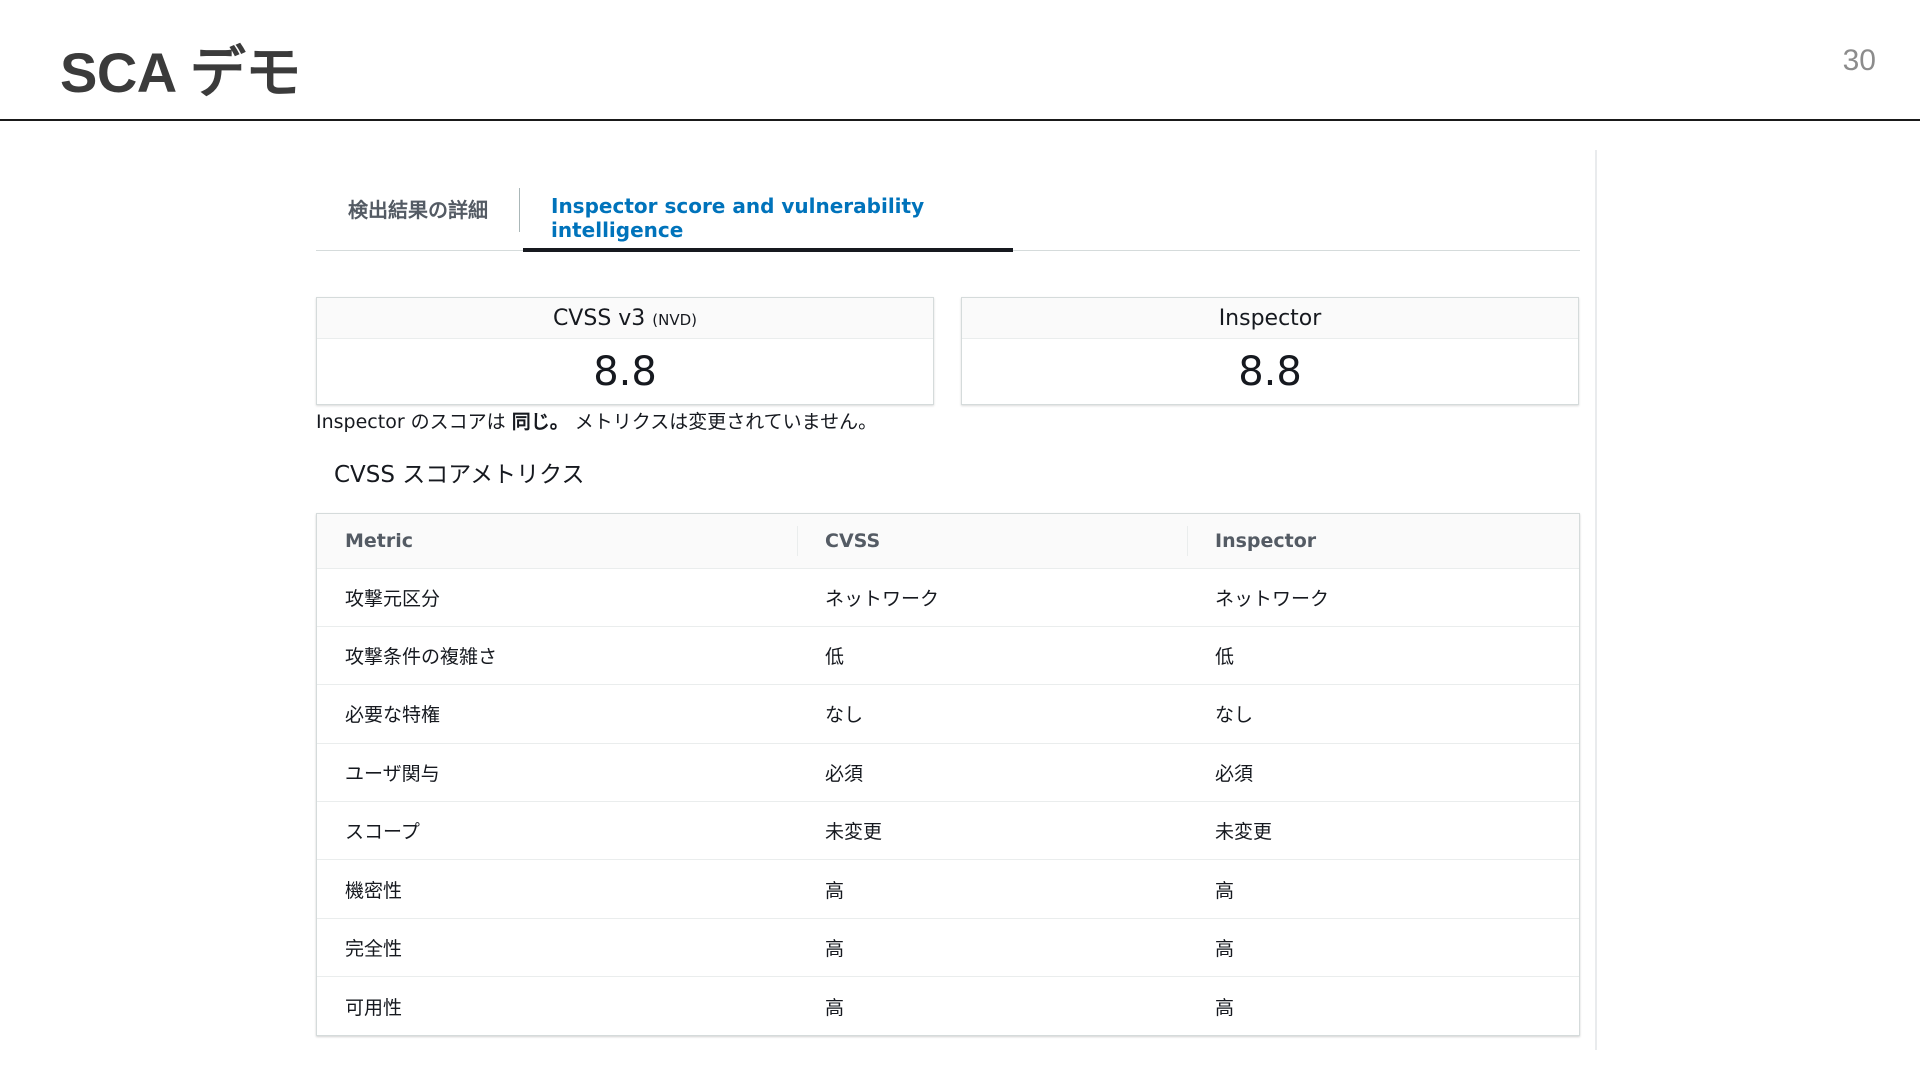 The image size is (1920, 1080). What do you see at coordinates (557, 656) in the screenshot?
I see `metric-name: 攻撃条件の複雑さ` at bounding box center [557, 656].